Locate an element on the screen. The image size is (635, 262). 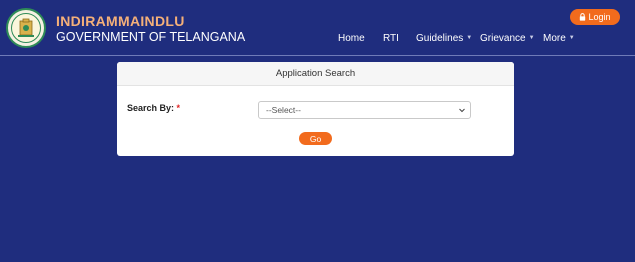
lock-icon is located at coordinates (582, 17).